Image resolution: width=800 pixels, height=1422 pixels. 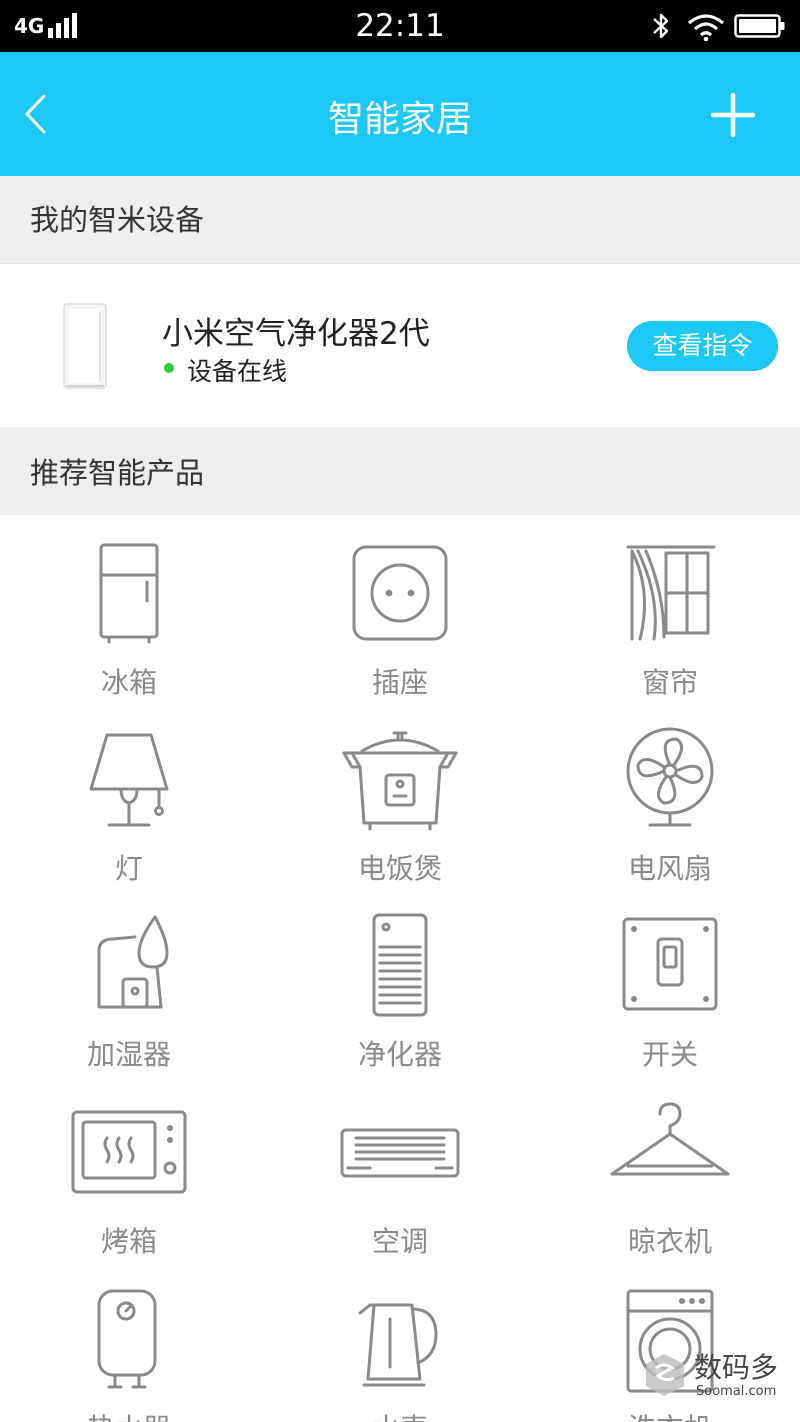 I want to click on clock: 22:11, so click(x=400, y=26).